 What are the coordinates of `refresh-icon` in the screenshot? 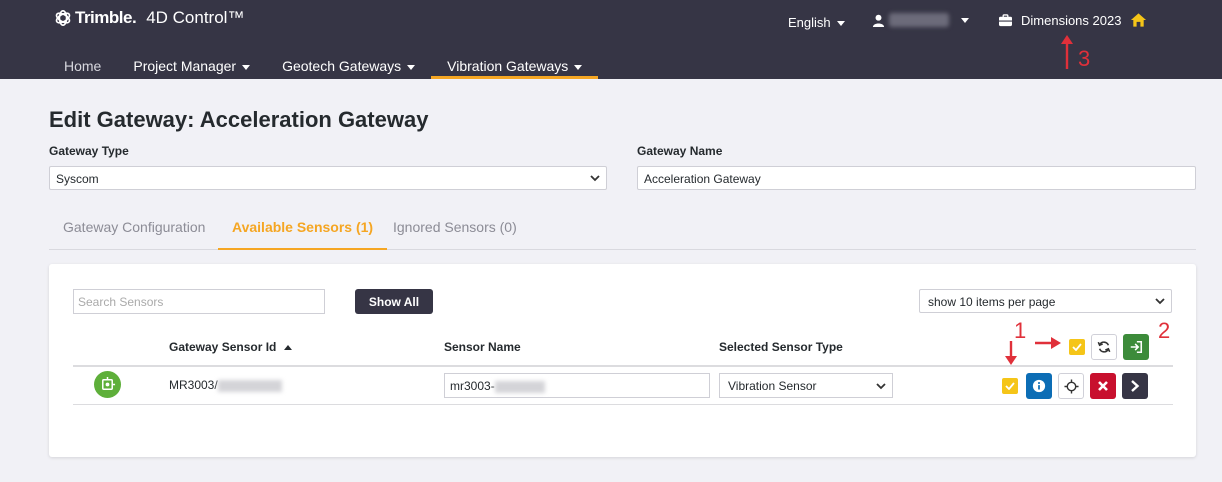 It's located at (1104, 347).